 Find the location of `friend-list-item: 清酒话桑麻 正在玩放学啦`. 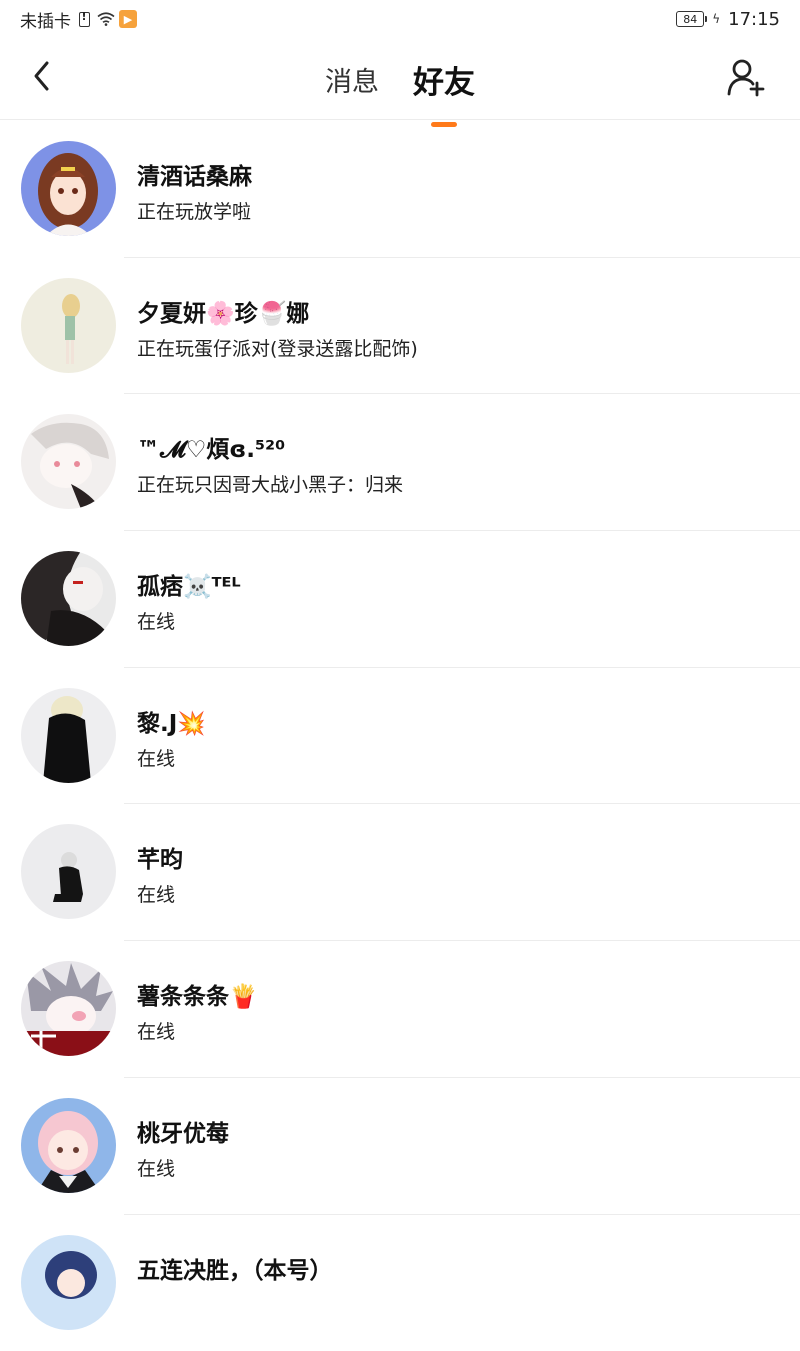

friend-list-item: 清酒话桑麻 正在玩放学啦 is located at coordinates (400, 189).